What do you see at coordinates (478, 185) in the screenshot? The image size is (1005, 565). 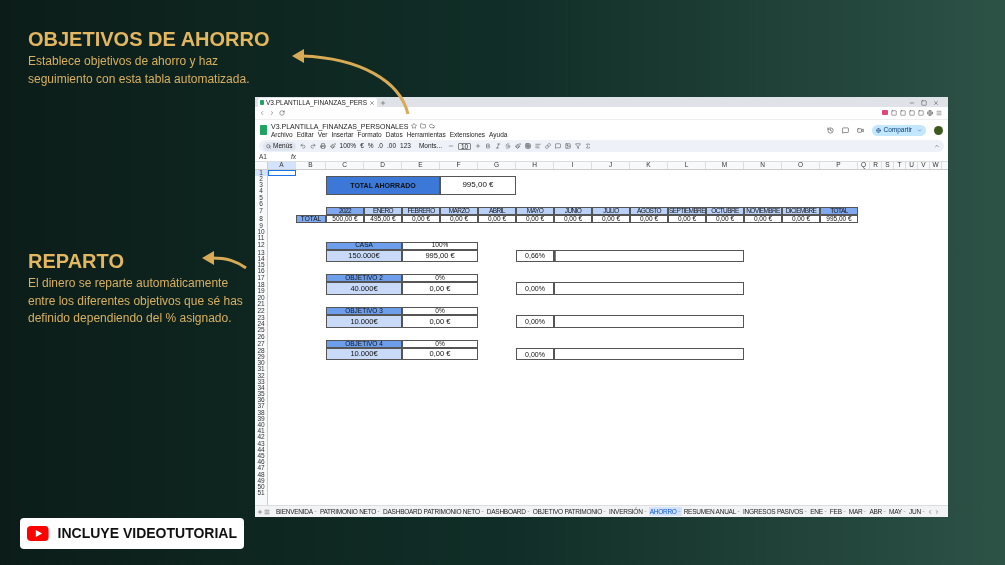 I see `total-saved-value: 995,00 €` at bounding box center [478, 185].